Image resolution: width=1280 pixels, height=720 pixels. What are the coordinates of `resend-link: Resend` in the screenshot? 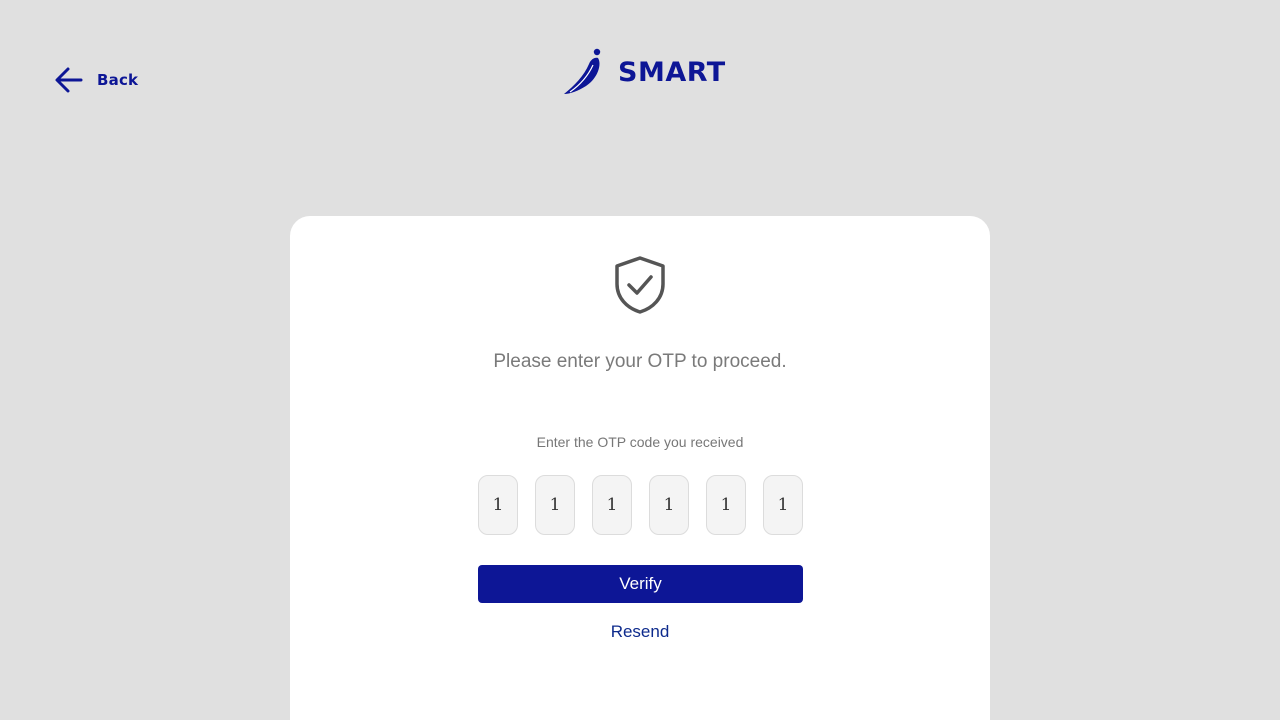 It's located at (640, 632).